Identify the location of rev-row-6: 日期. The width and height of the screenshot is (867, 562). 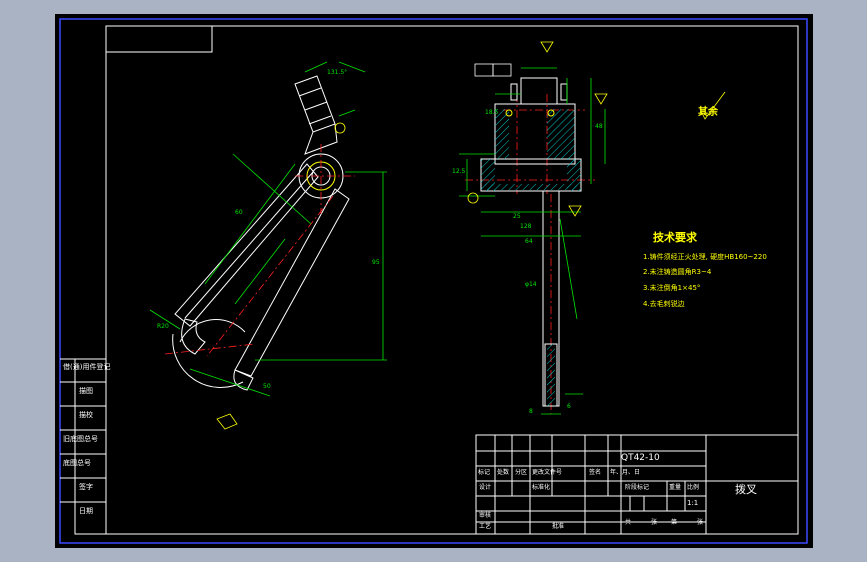
(86, 511).